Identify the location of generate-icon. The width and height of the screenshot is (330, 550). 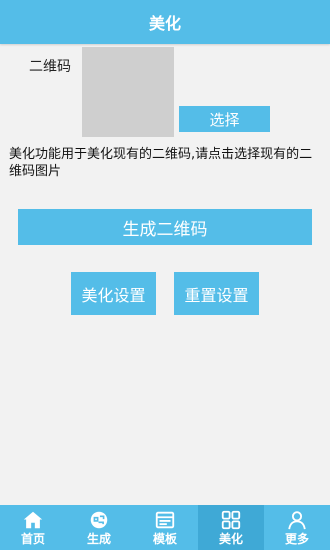
(99, 520).